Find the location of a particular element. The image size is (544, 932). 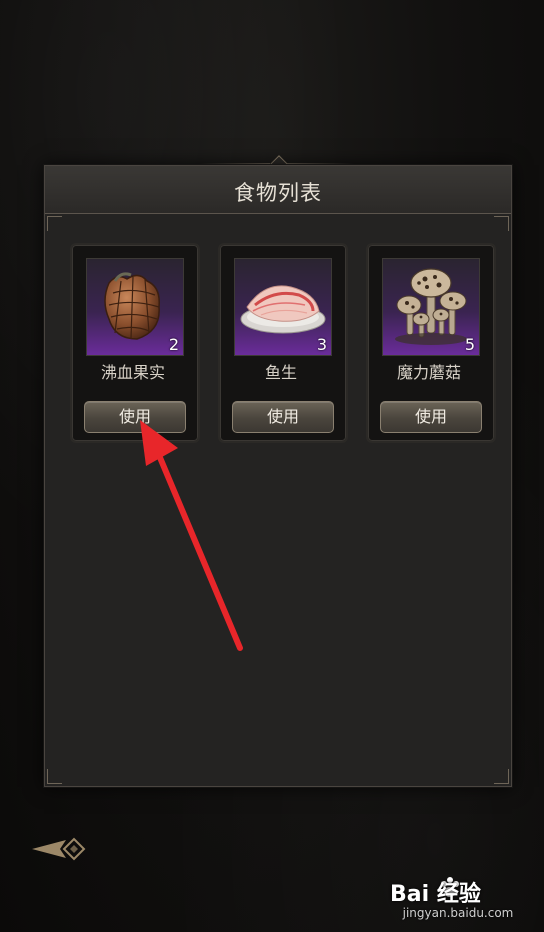

watermark-brand: Bai 经验 is located at coordinates (435, 894).